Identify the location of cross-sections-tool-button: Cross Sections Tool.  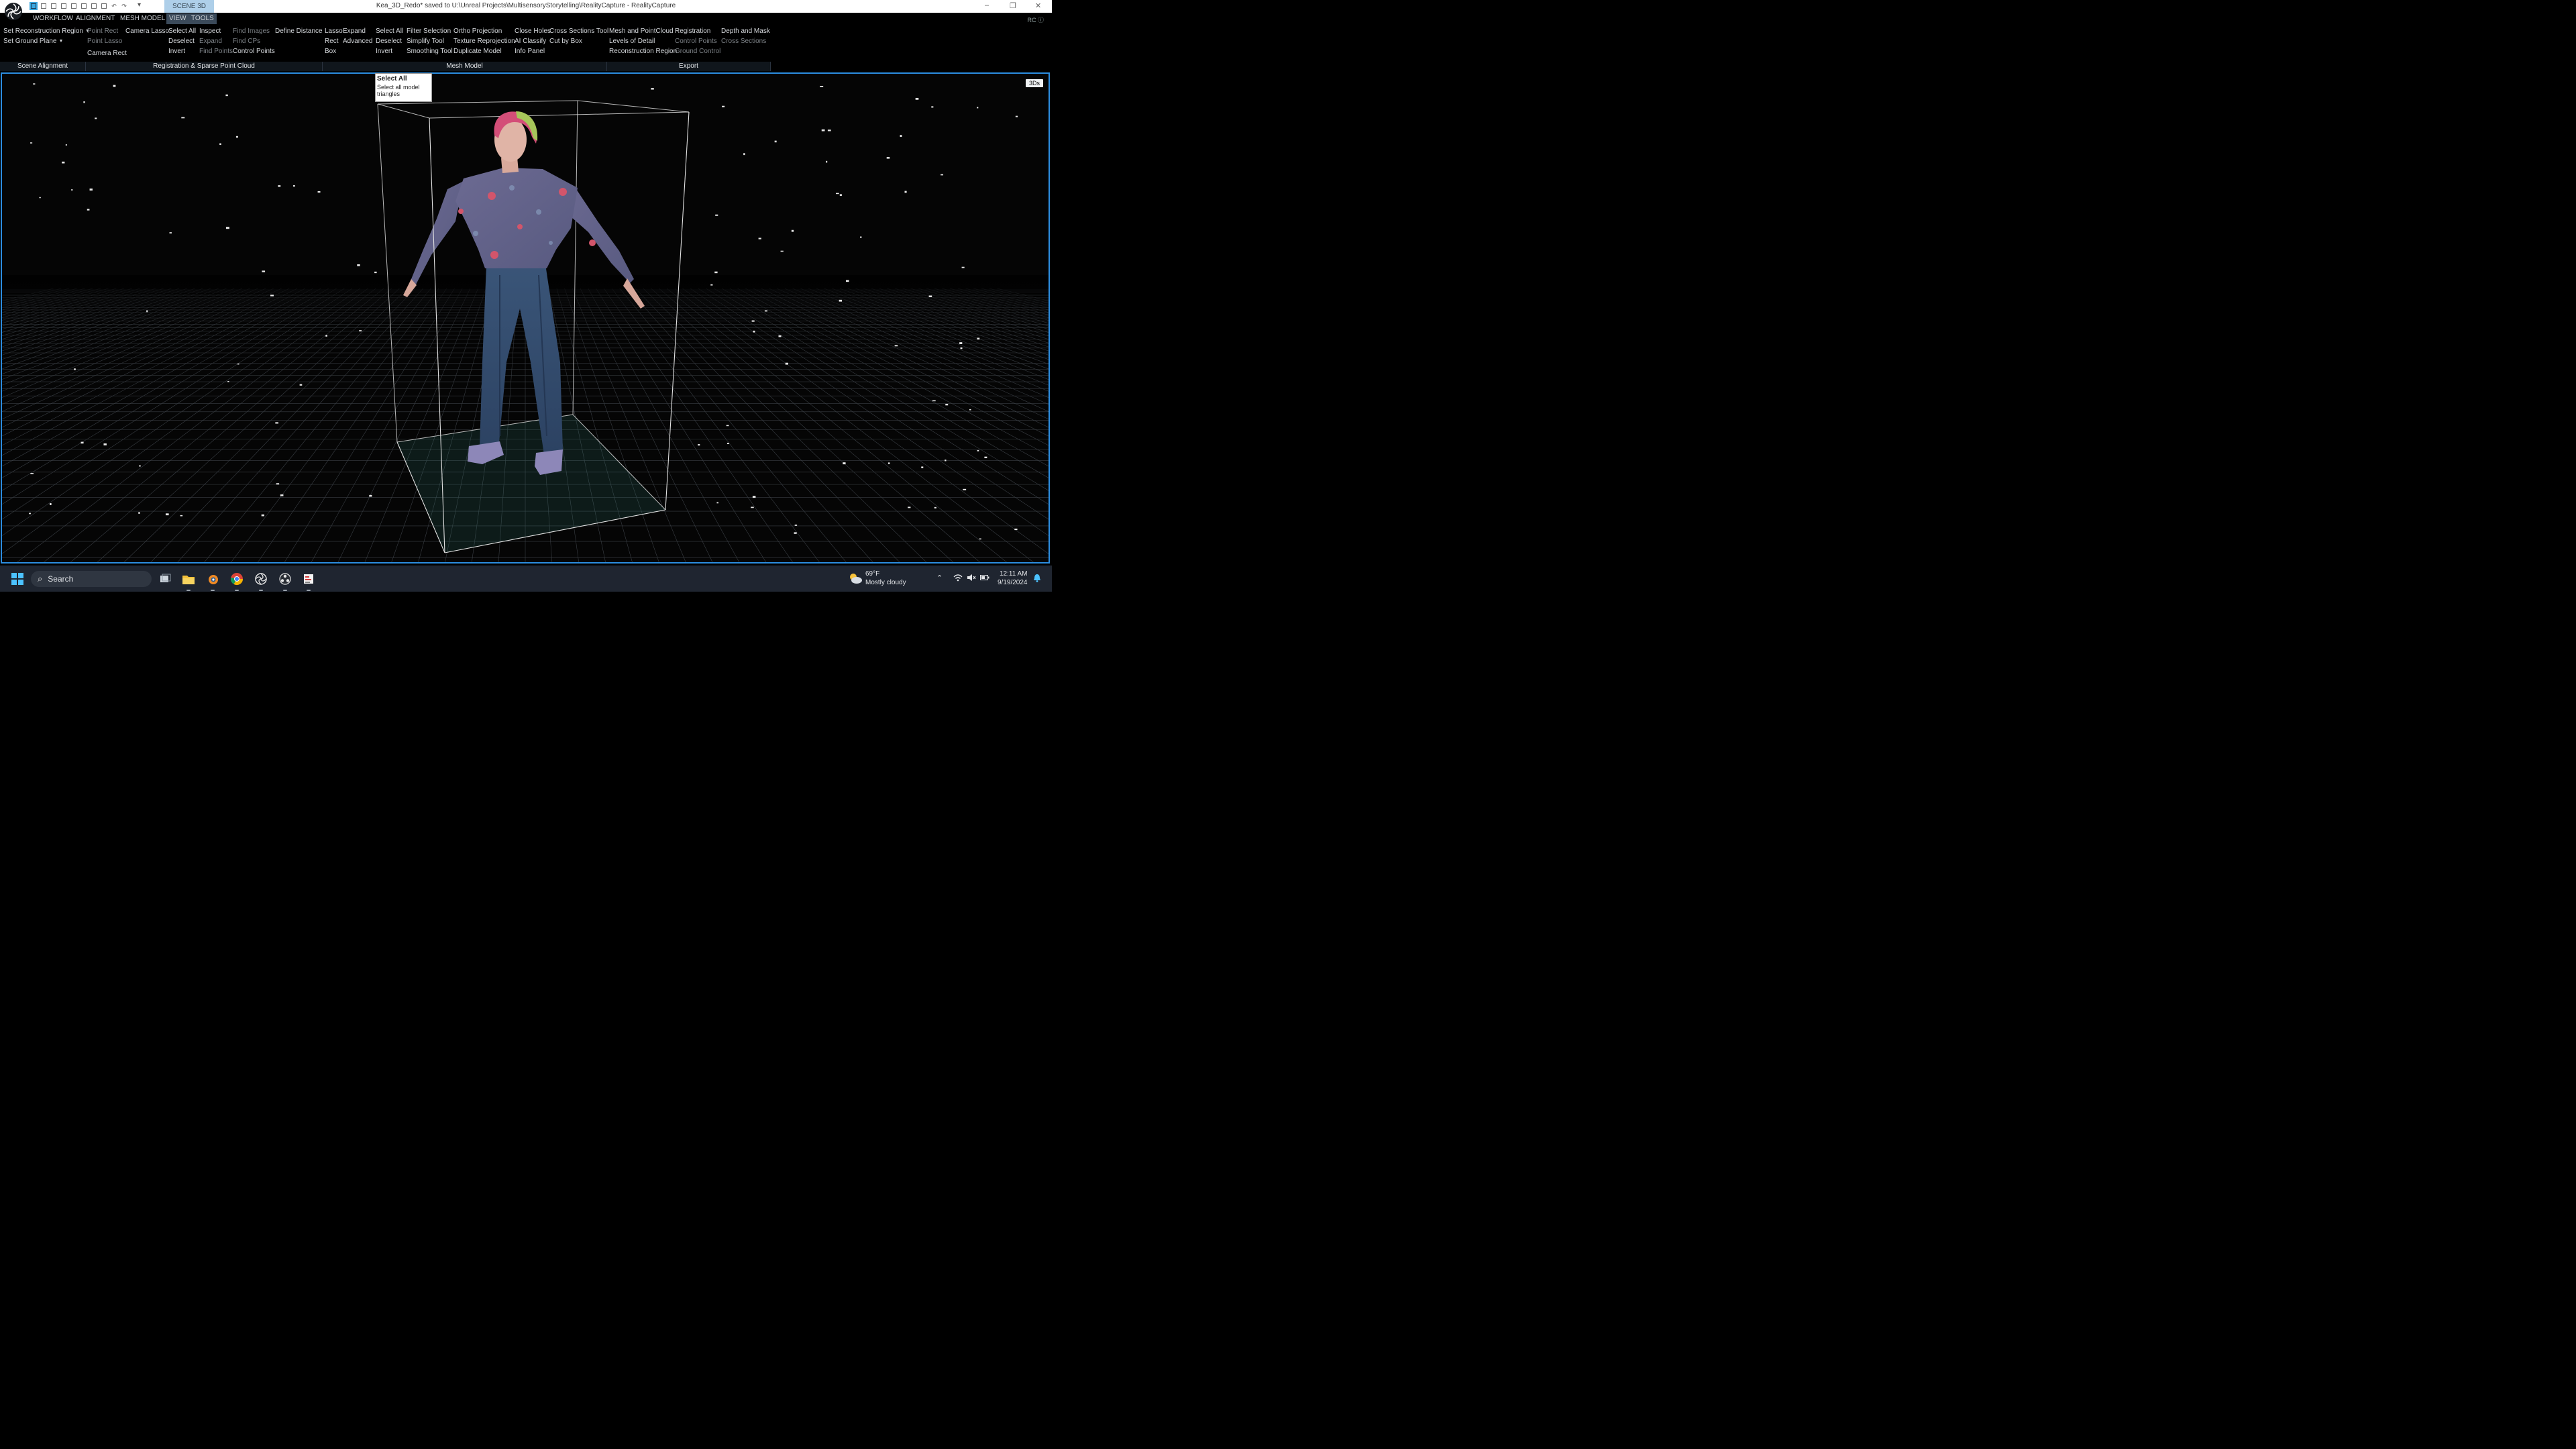
(578, 31).